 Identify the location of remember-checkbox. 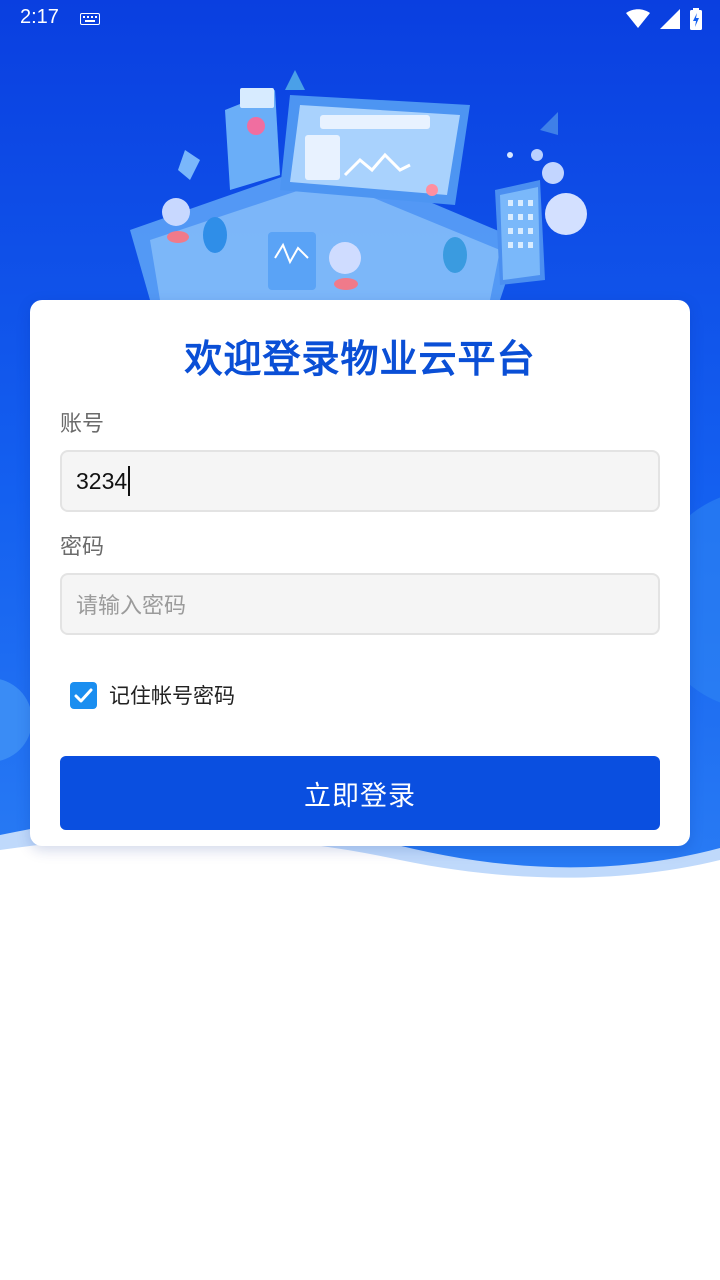
(83, 695).